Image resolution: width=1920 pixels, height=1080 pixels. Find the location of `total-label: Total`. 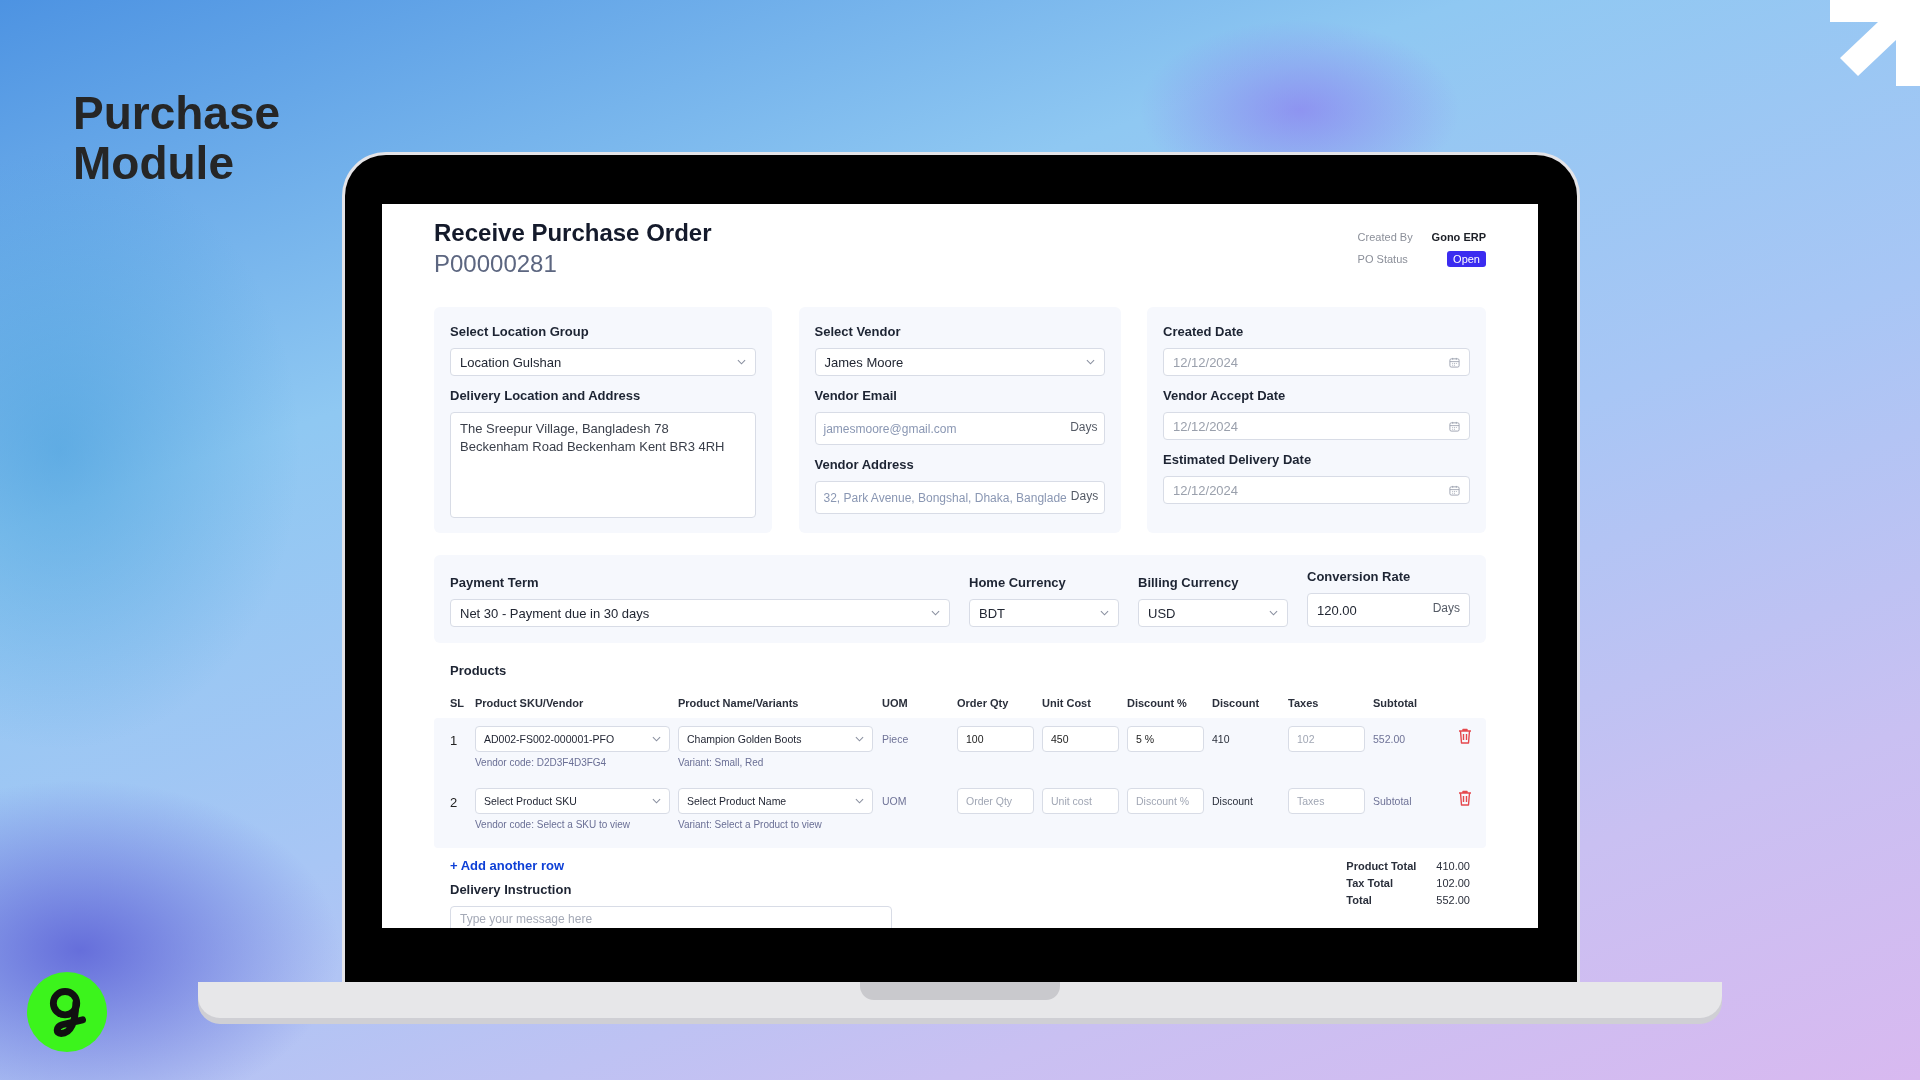

total-label: Total is located at coordinates (1359, 900).